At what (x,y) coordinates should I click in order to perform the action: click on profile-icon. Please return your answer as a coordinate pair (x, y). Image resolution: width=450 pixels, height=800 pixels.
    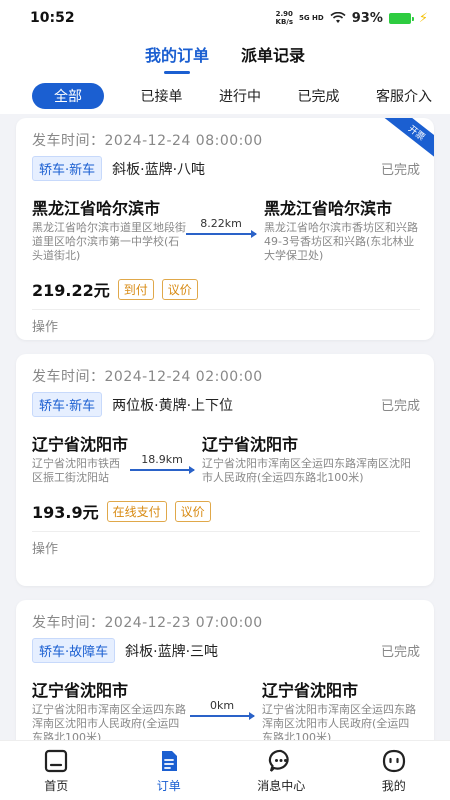
    Looking at the image, I should click on (393, 760).